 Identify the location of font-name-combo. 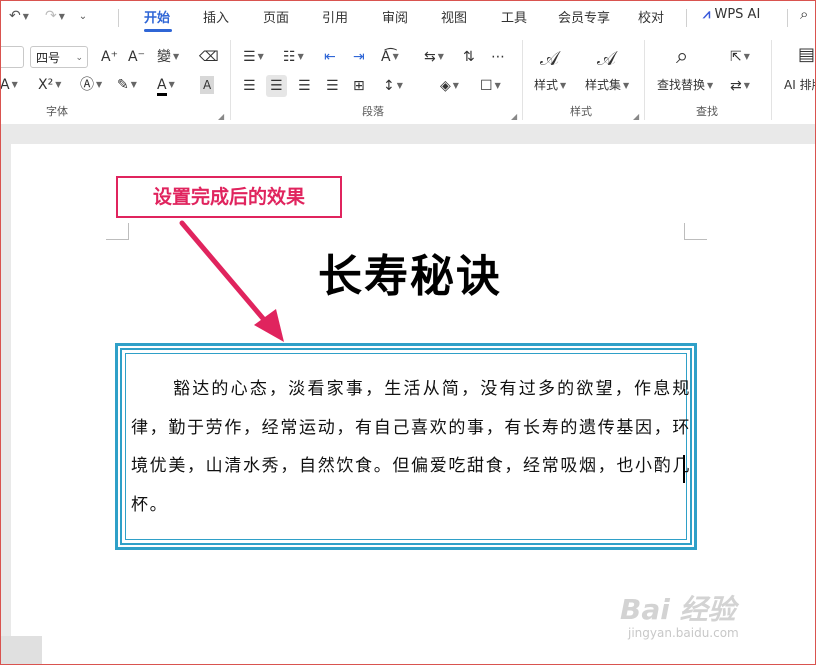
(12, 57).